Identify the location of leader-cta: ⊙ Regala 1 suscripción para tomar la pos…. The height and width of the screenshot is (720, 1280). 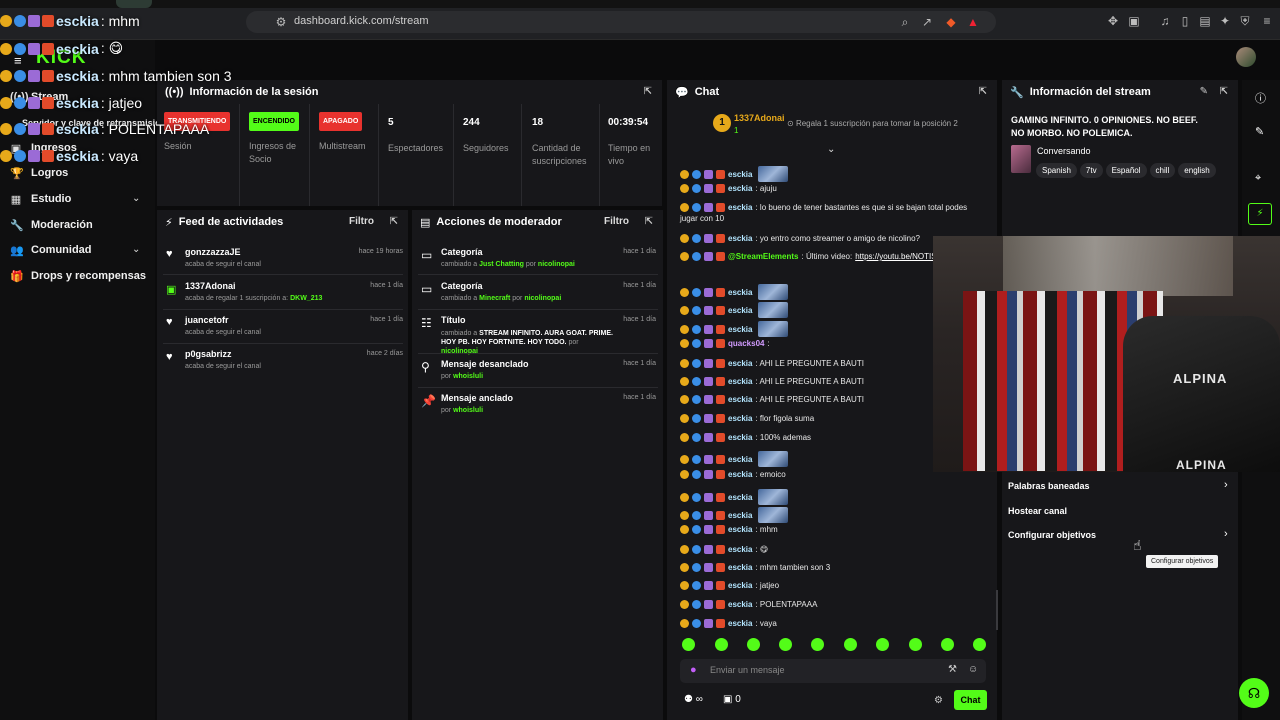
(872, 123).